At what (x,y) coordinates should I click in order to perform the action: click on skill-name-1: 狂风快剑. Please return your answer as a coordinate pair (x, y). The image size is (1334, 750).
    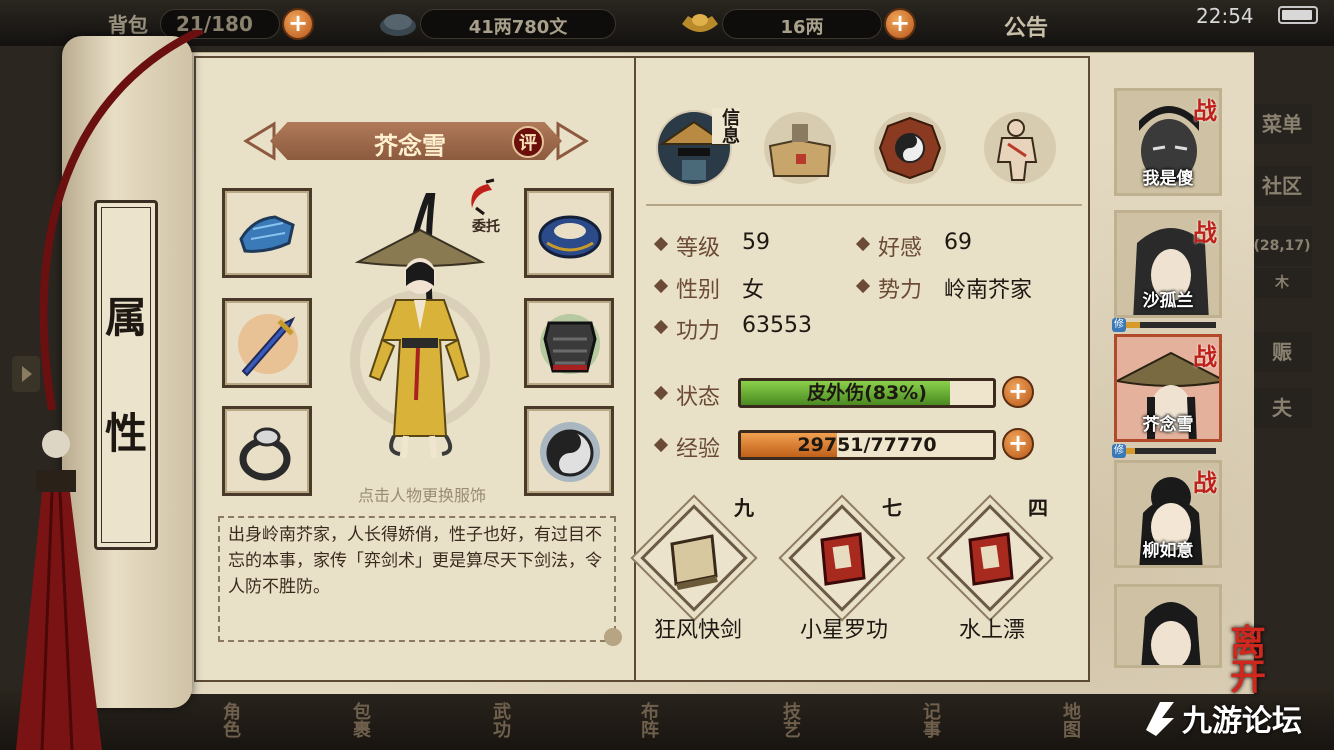
    Looking at the image, I should click on (697, 630).